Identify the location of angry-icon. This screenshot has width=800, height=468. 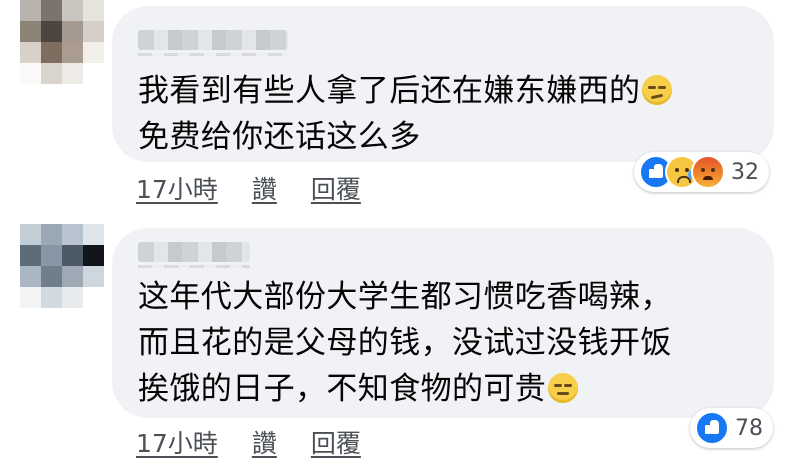
(708, 172).